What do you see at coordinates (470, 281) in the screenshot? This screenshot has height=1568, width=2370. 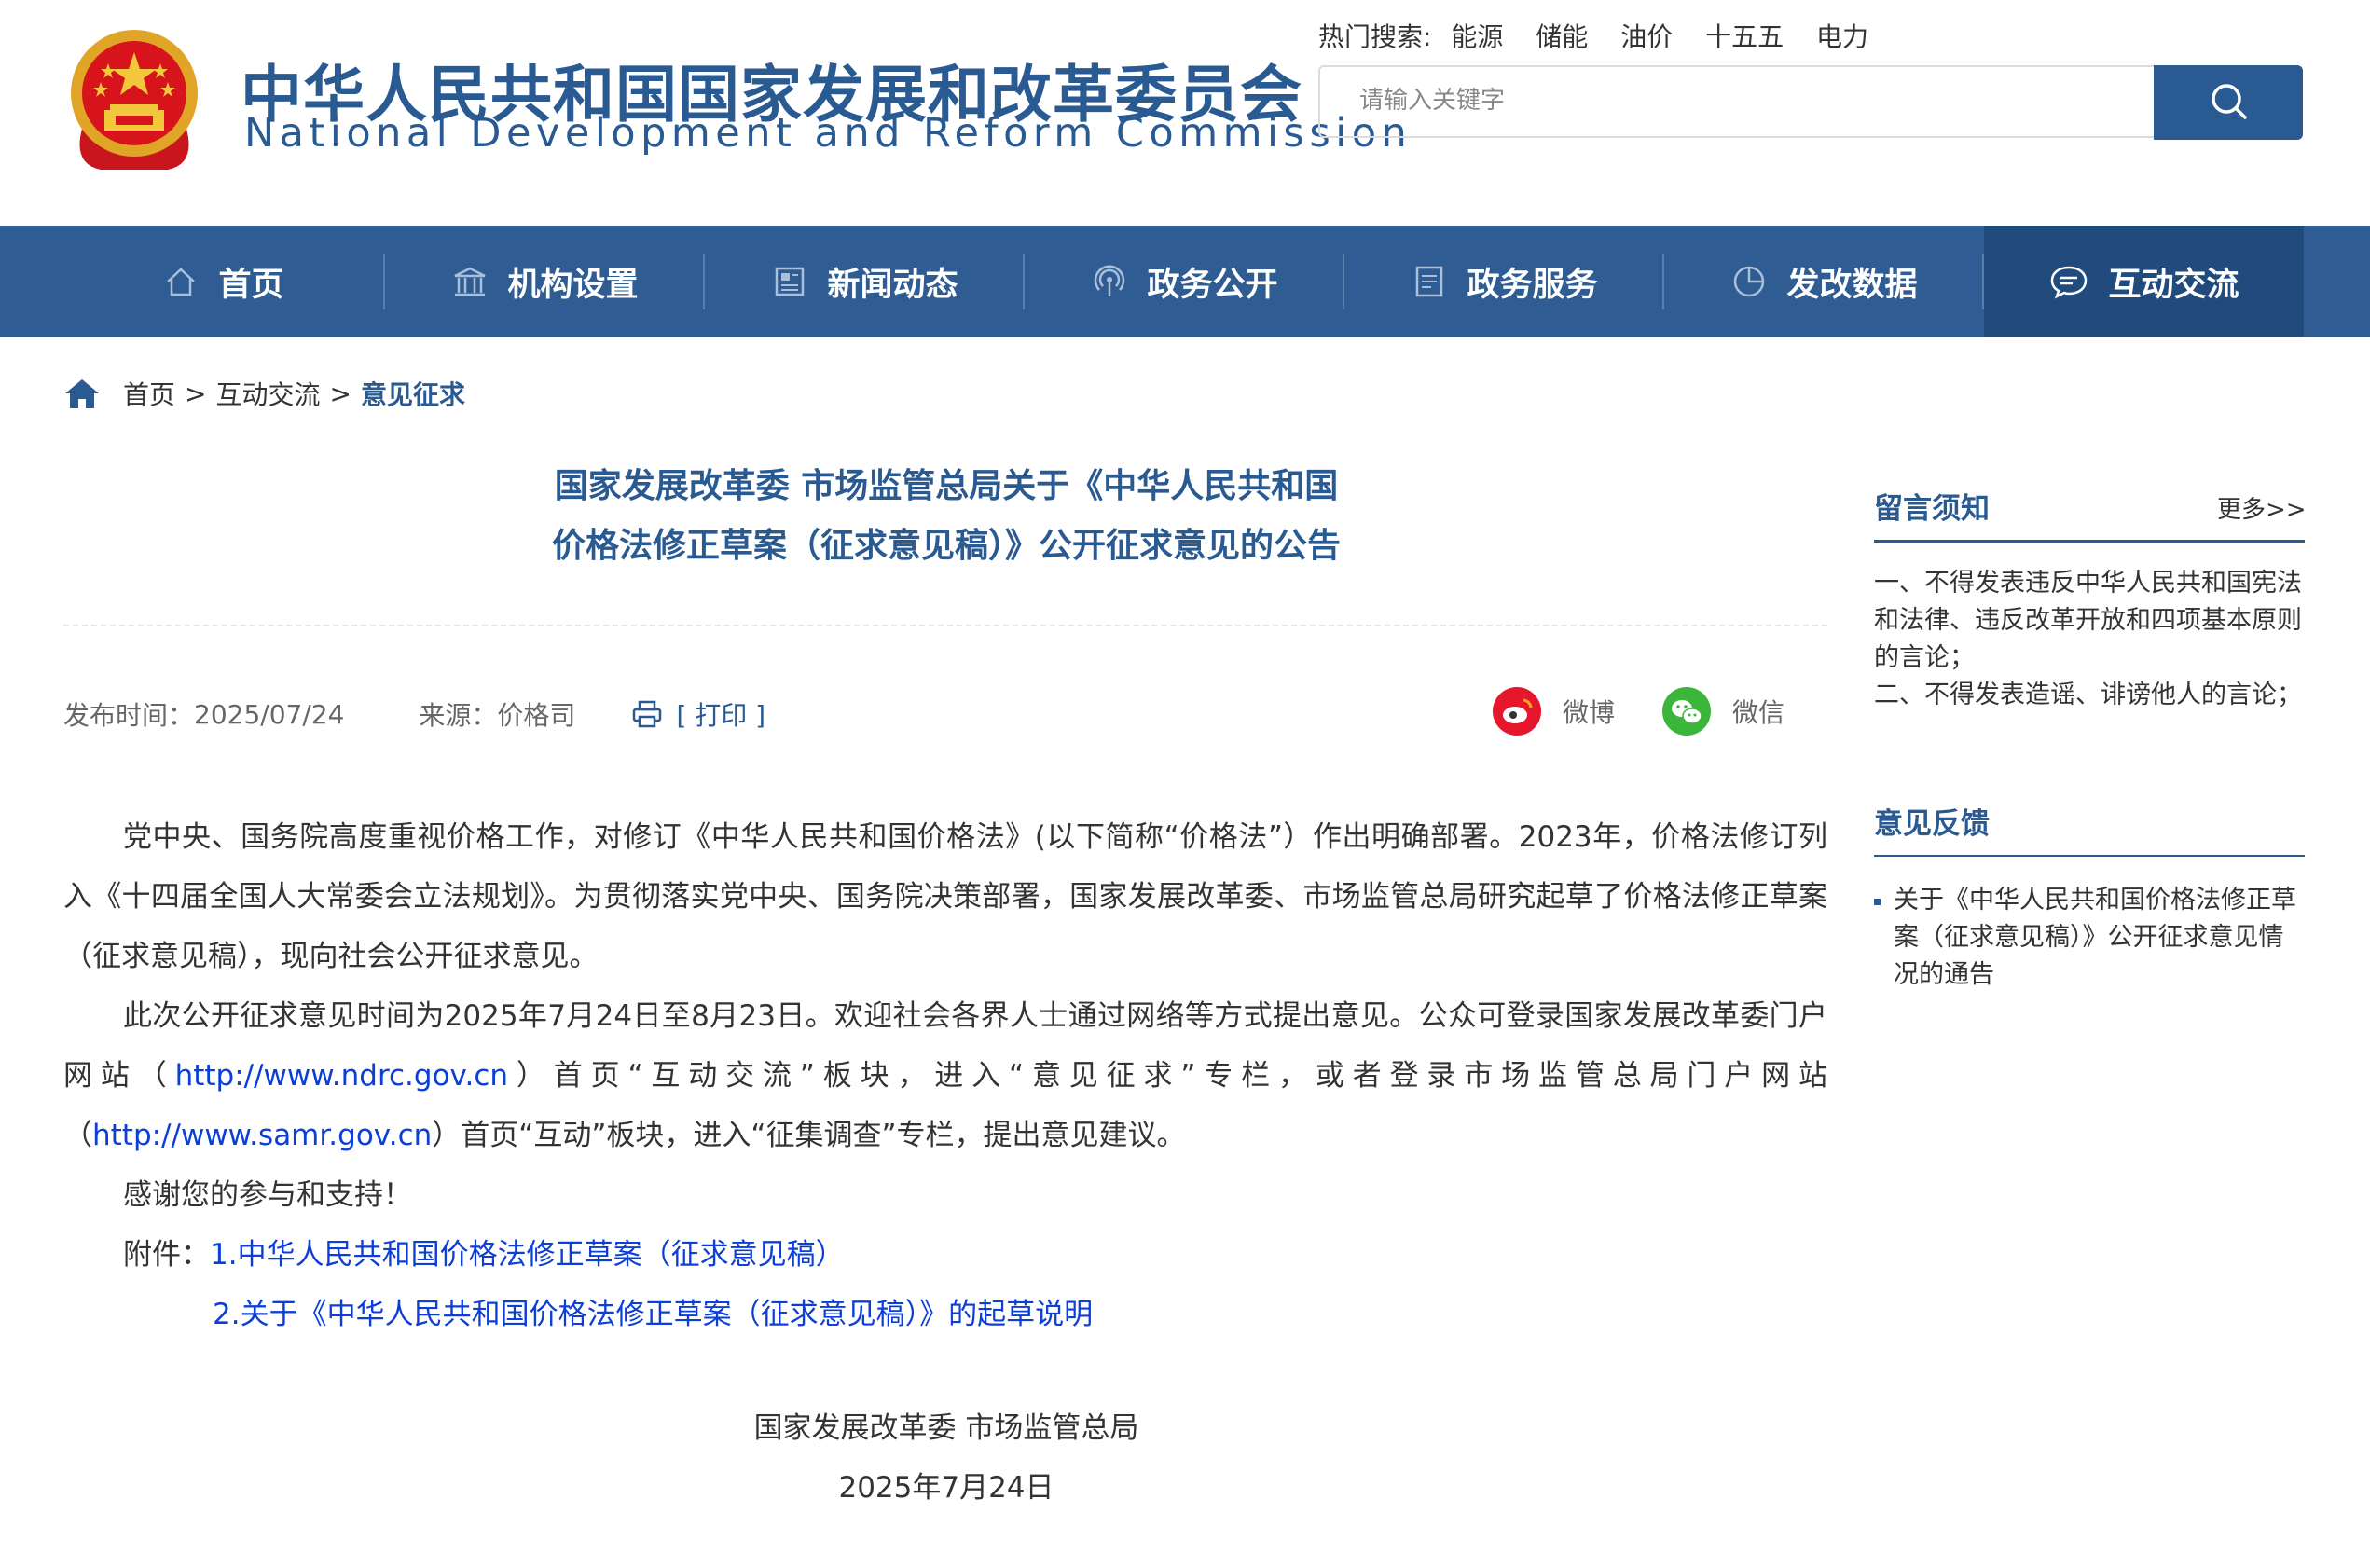 I see `building-icon` at bounding box center [470, 281].